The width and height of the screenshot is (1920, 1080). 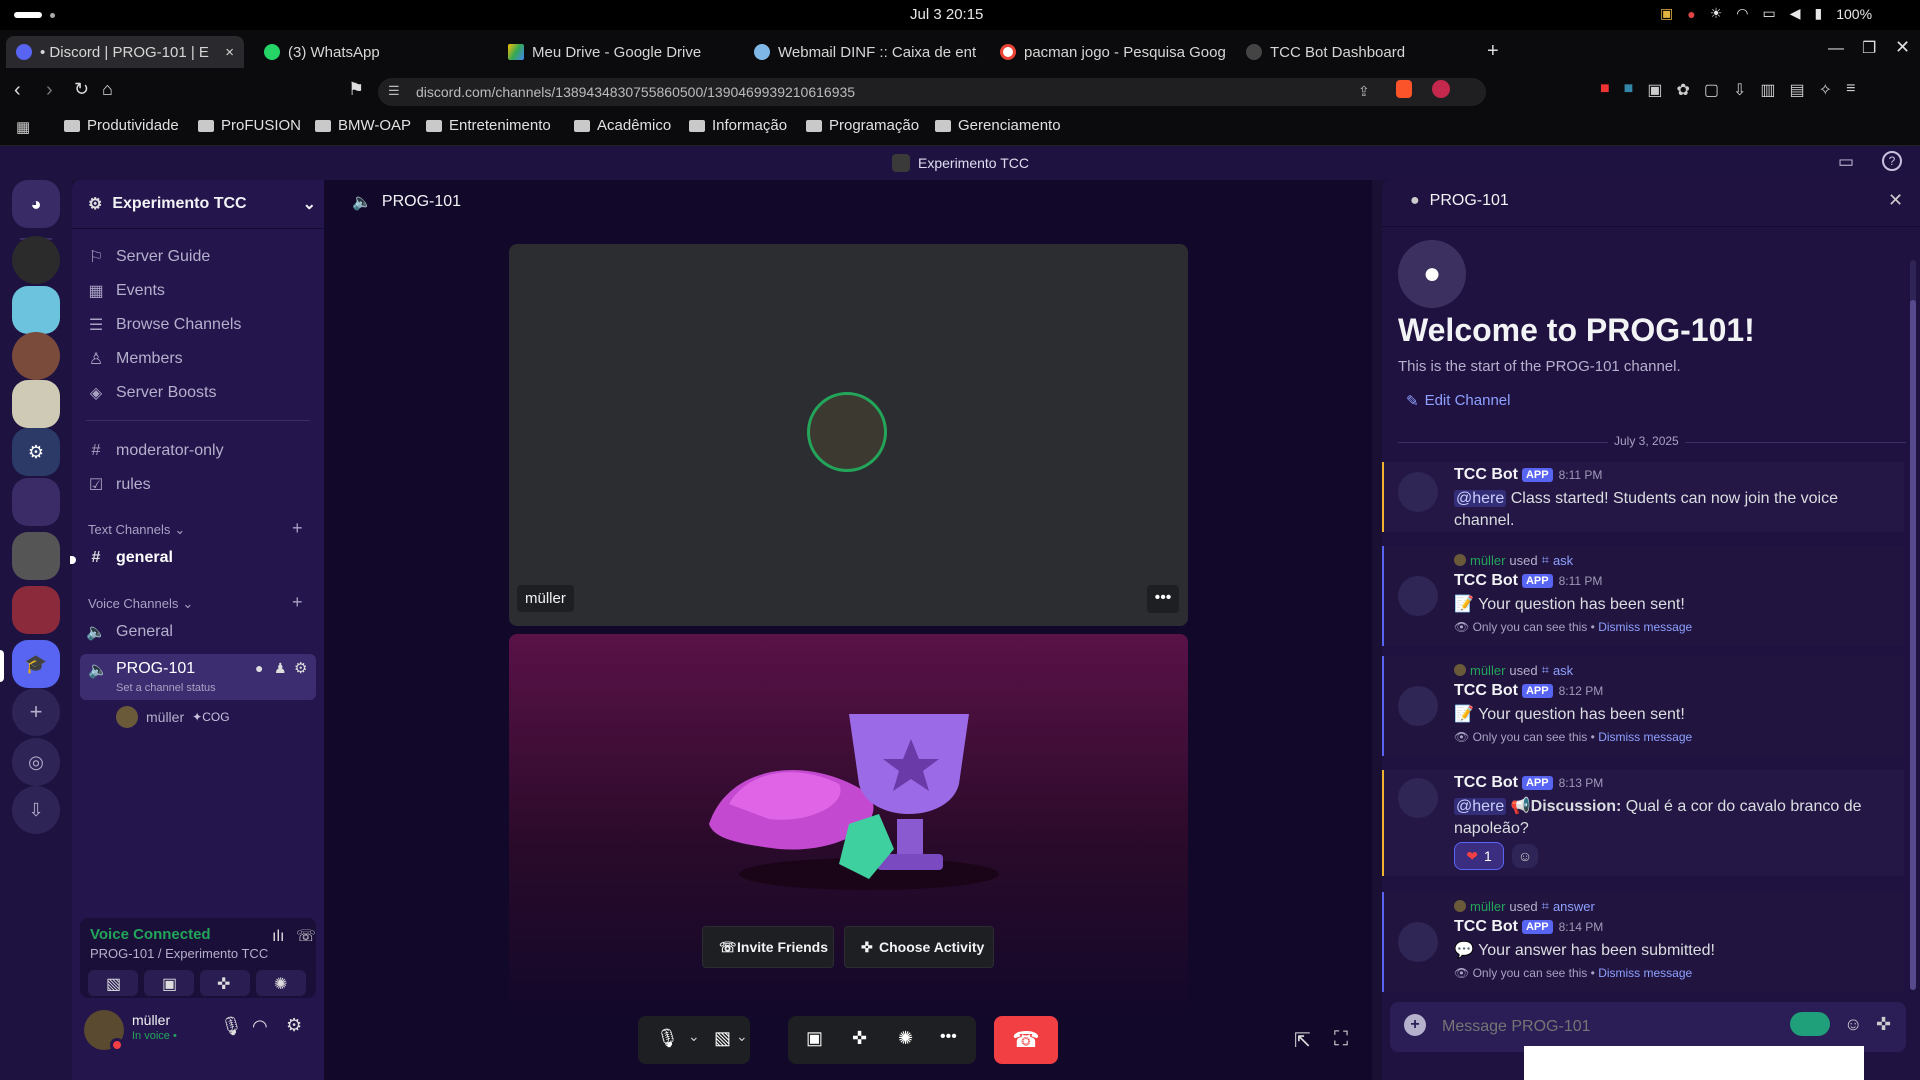 What do you see at coordinates (1853, 1024) in the screenshot?
I see `emoji-icon: ☺` at bounding box center [1853, 1024].